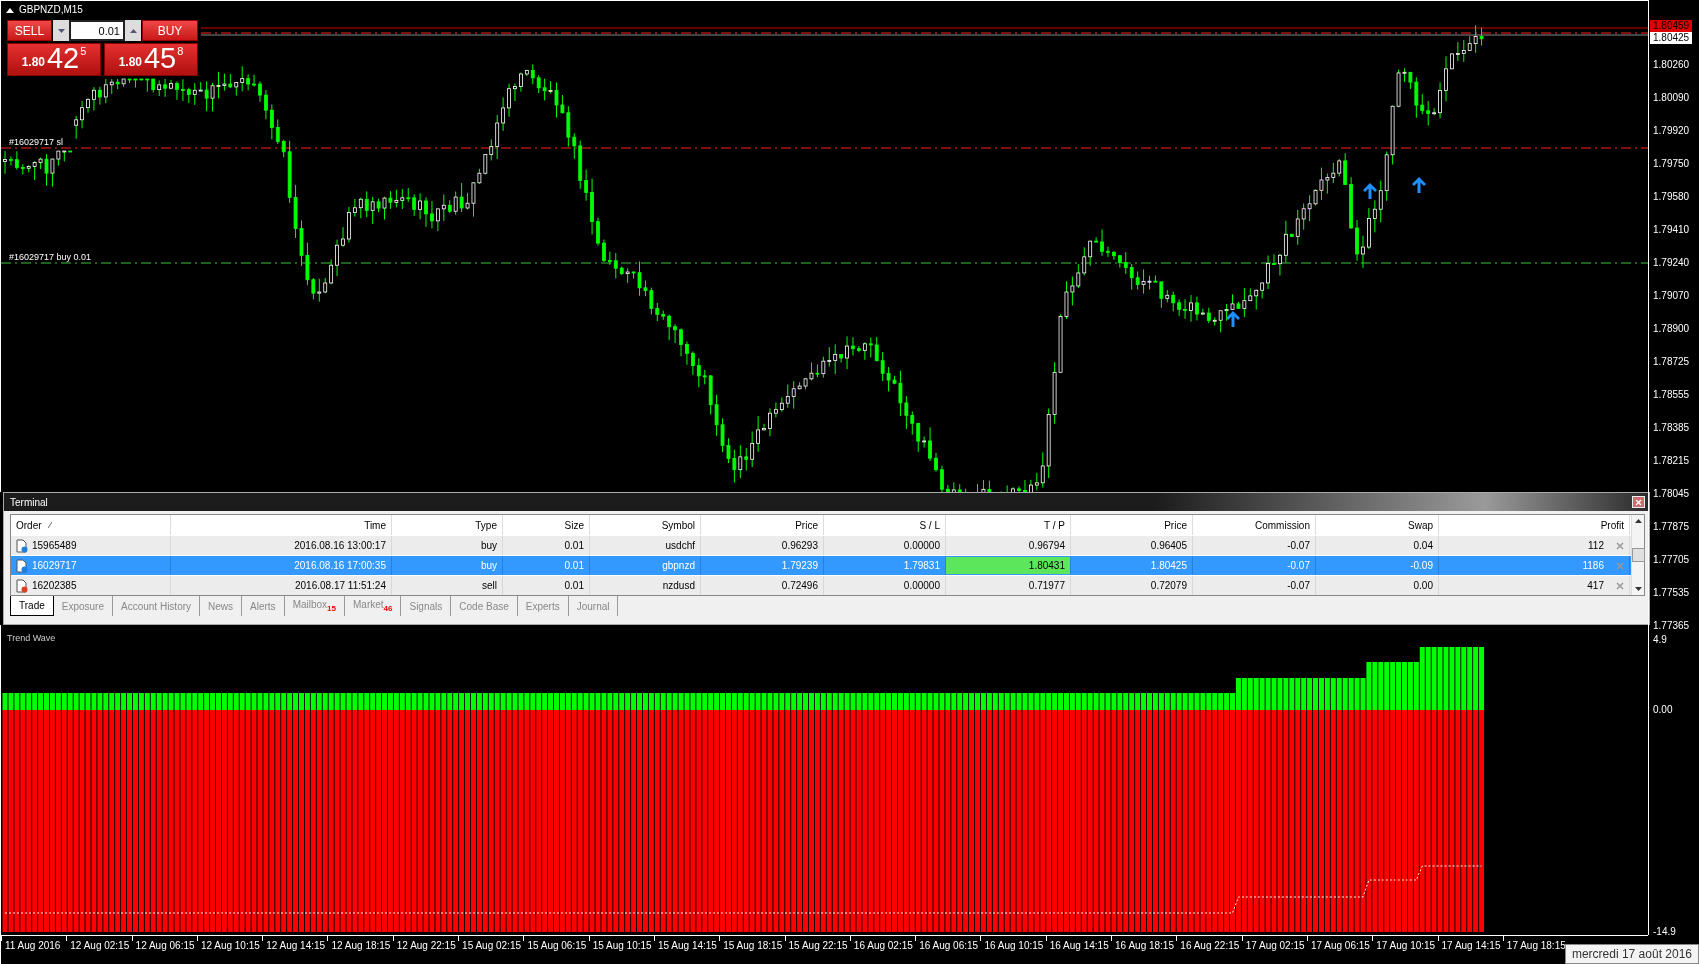 The width and height of the screenshot is (1699, 964). What do you see at coordinates (1671, 131) in the screenshot?
I see `price-axis-label: 1.79920` at bounding box center [1671, 131].